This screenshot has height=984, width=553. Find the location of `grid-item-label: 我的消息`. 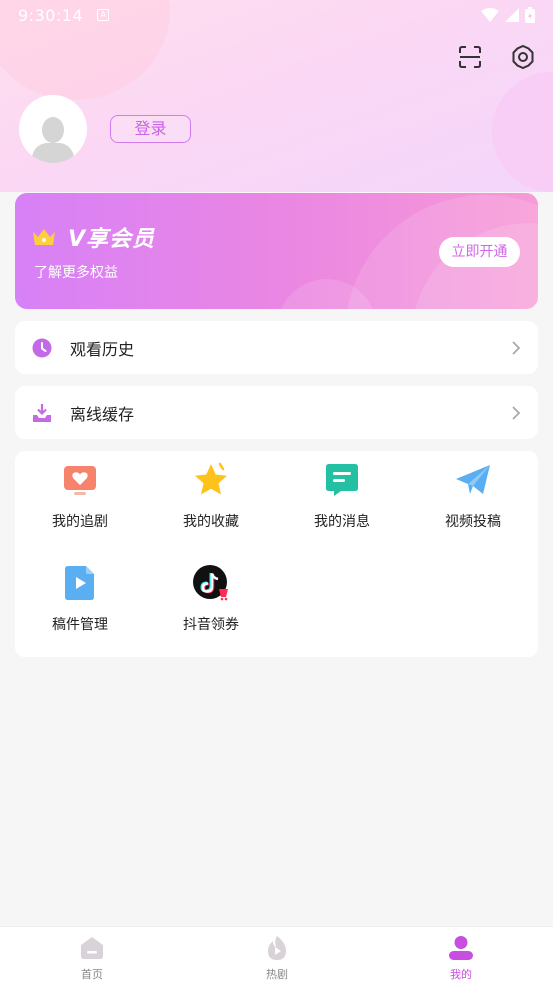

grid-item-label: 我的消息 is located at coordinates (342, 522).